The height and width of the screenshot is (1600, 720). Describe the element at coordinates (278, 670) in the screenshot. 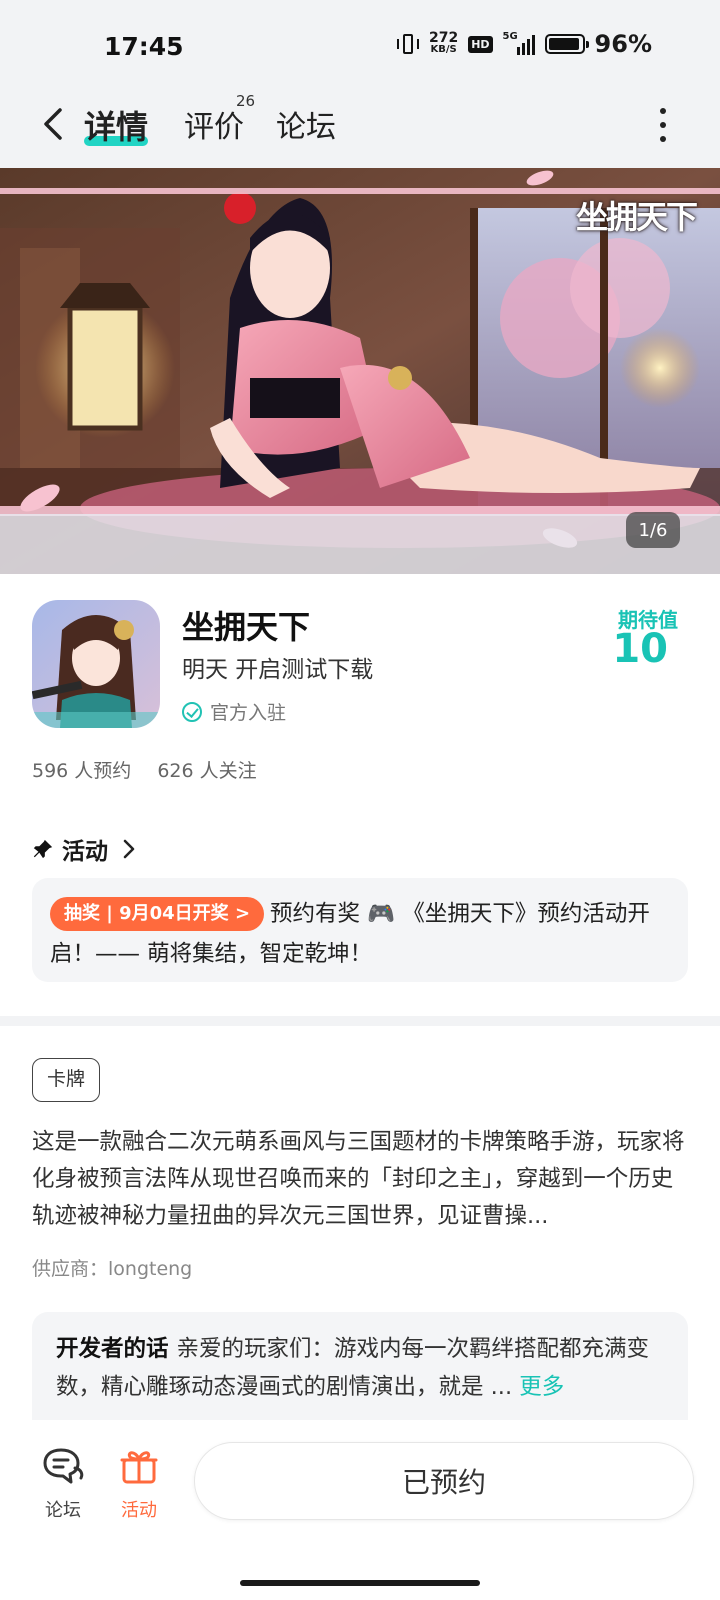

I see `game-release-note: 明天 开启测试下载` at that location.